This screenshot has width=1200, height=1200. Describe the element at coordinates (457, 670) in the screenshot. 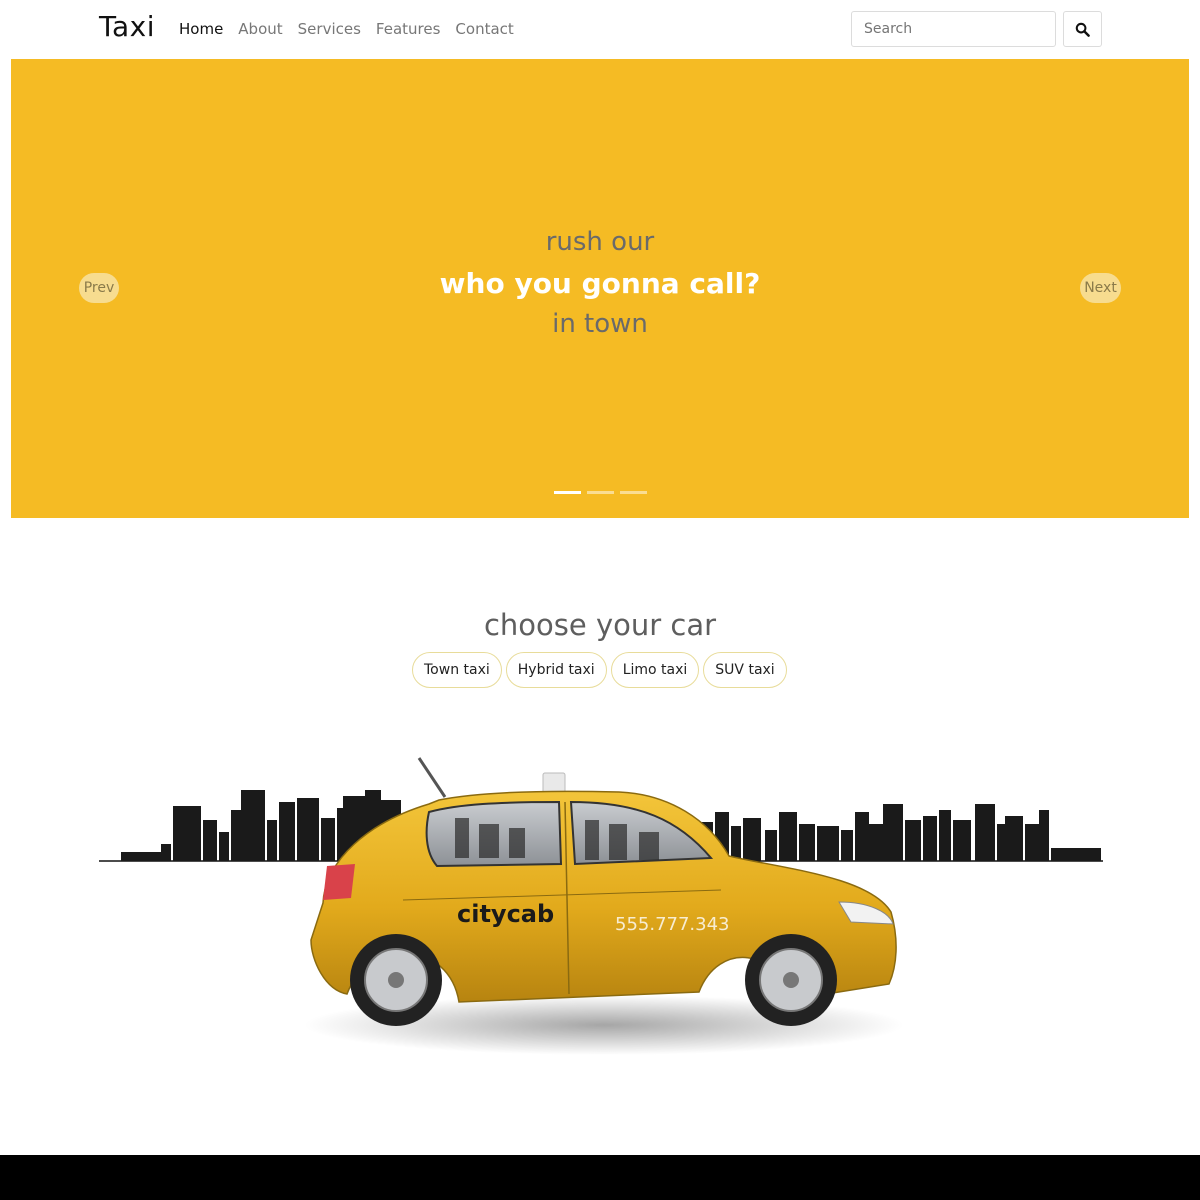

I see `car-option-town: Town taxi` at that location.